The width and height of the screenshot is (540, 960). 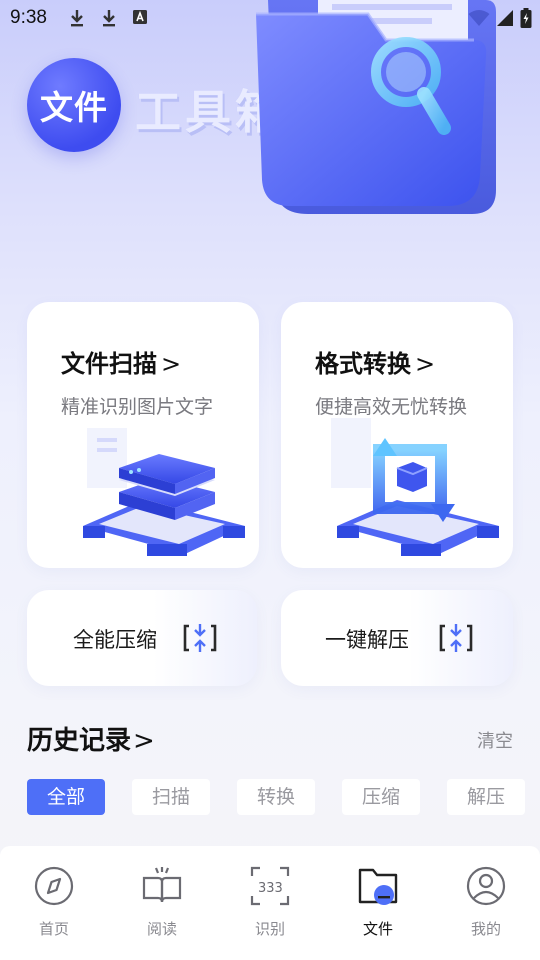 I want to click on nav-label-profile: 我的, so click(x=485, y=929).